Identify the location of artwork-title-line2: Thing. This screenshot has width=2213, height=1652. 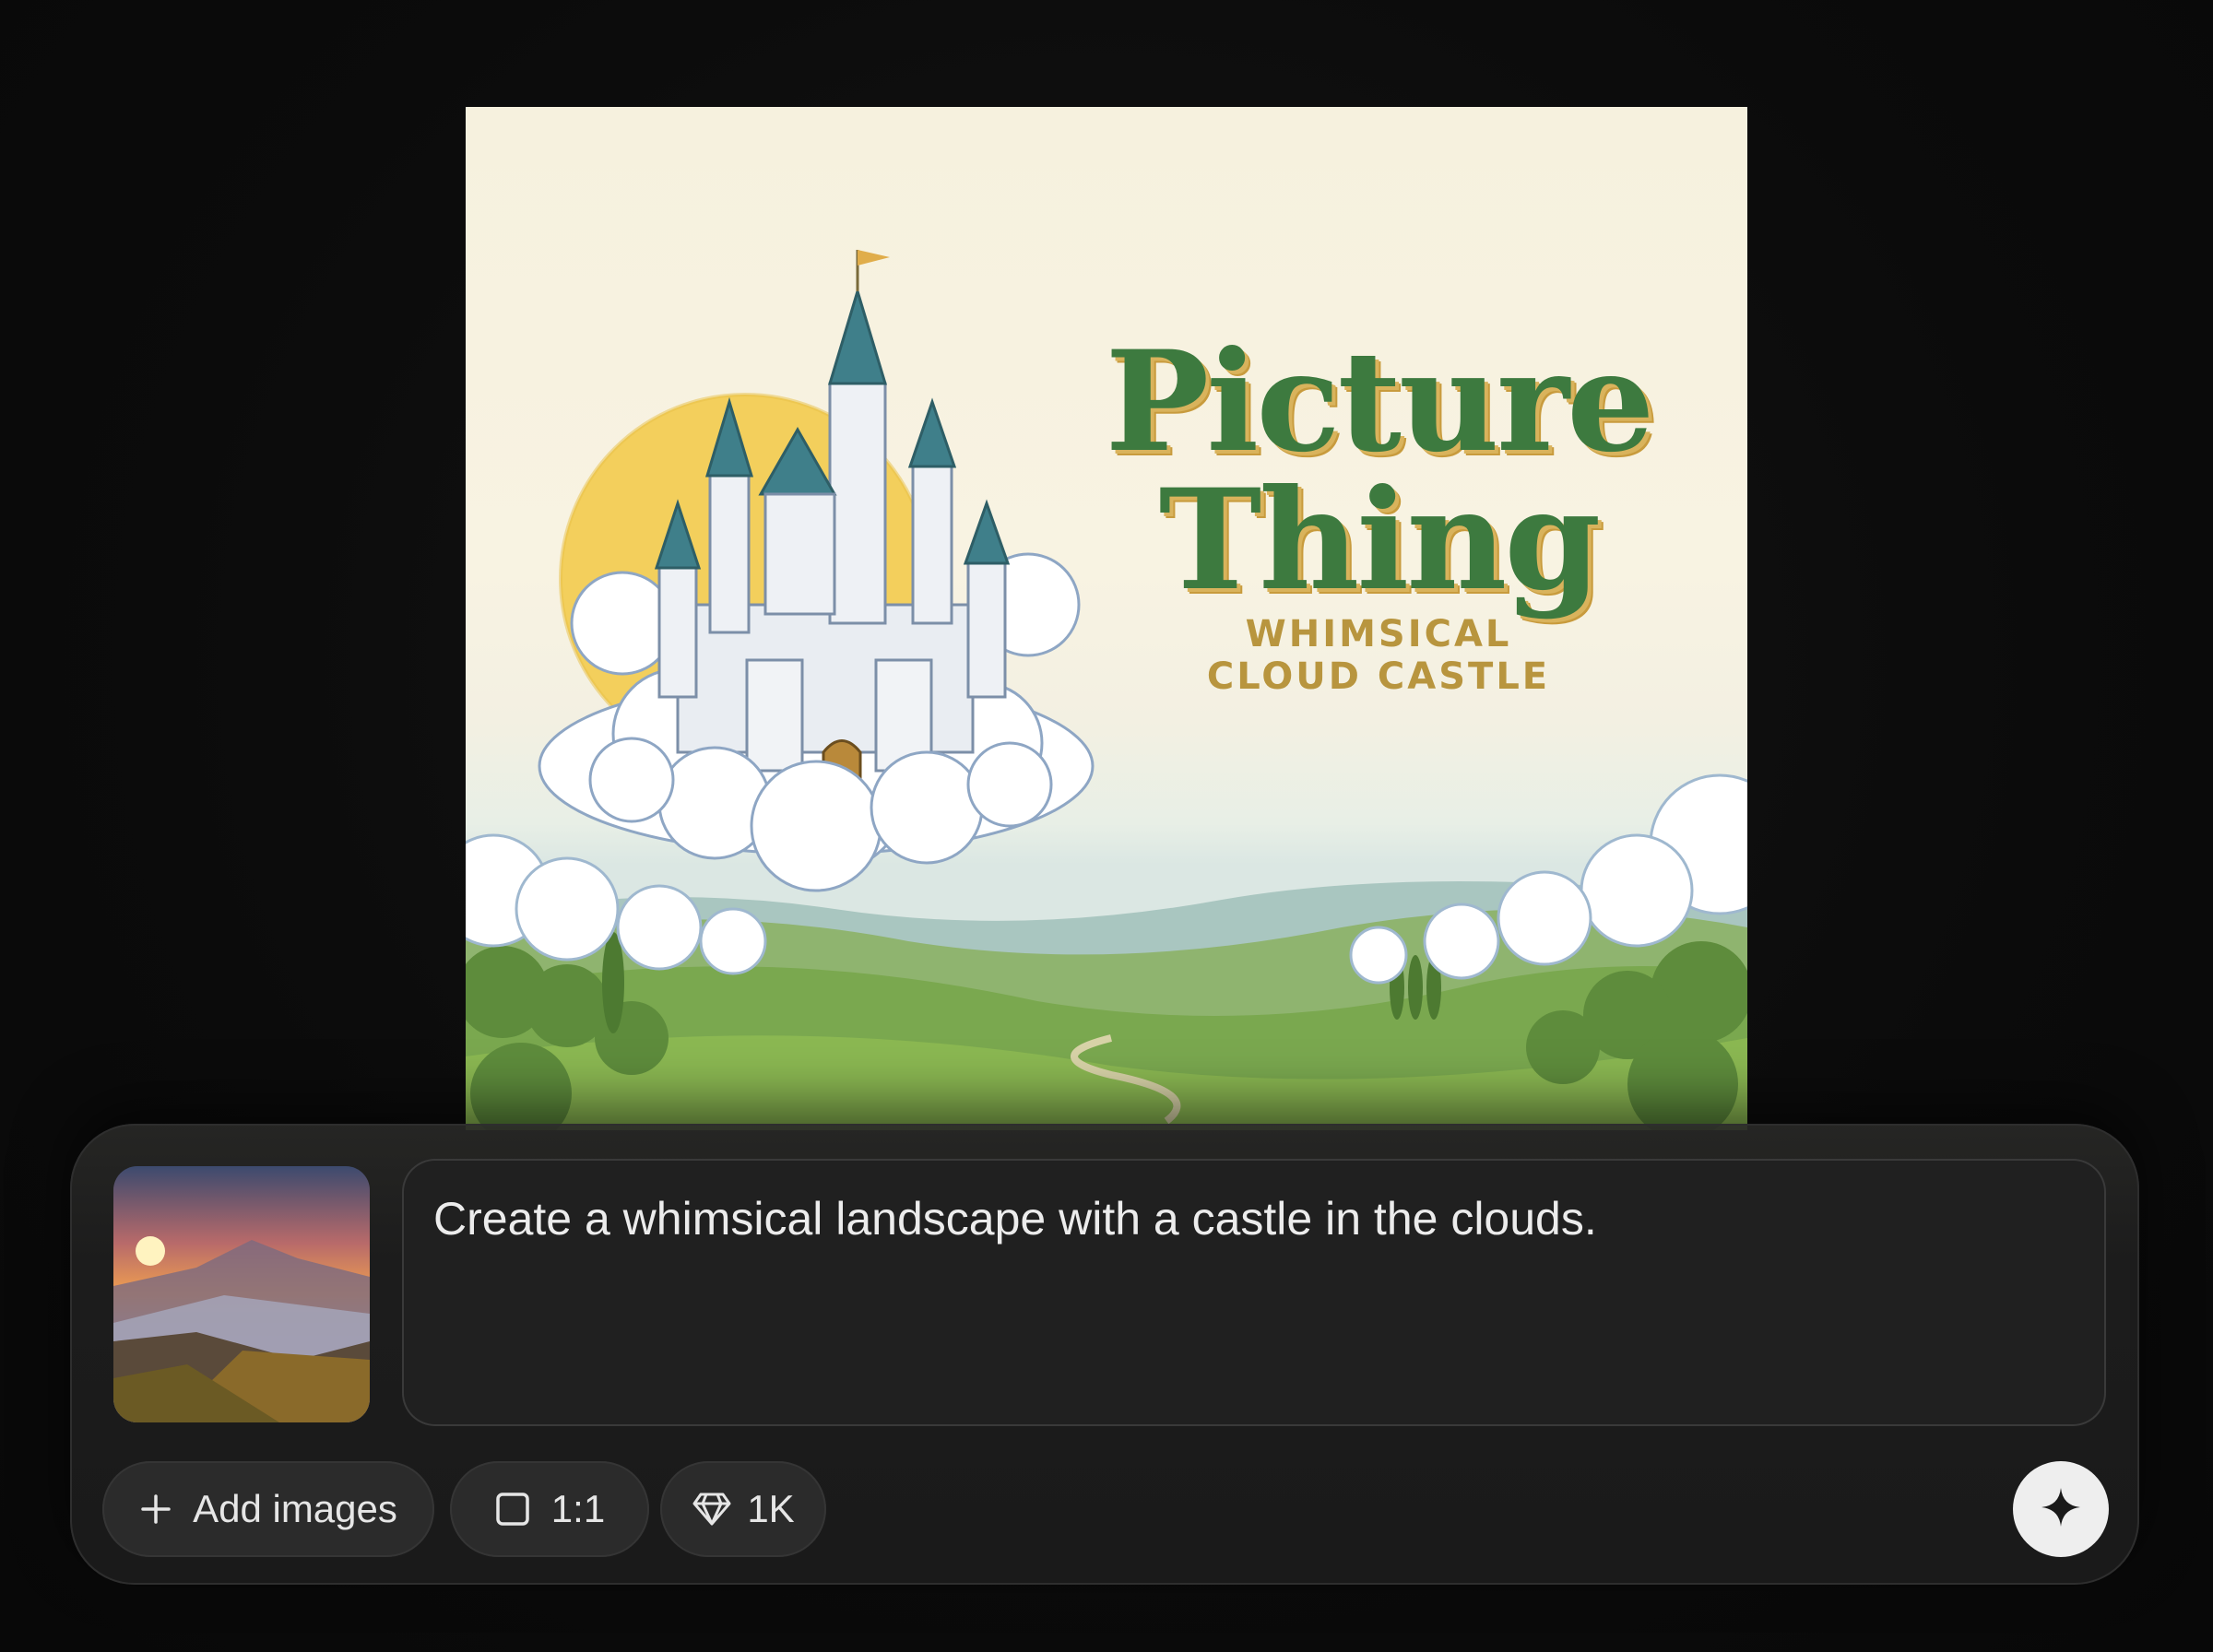
(1380, 540).